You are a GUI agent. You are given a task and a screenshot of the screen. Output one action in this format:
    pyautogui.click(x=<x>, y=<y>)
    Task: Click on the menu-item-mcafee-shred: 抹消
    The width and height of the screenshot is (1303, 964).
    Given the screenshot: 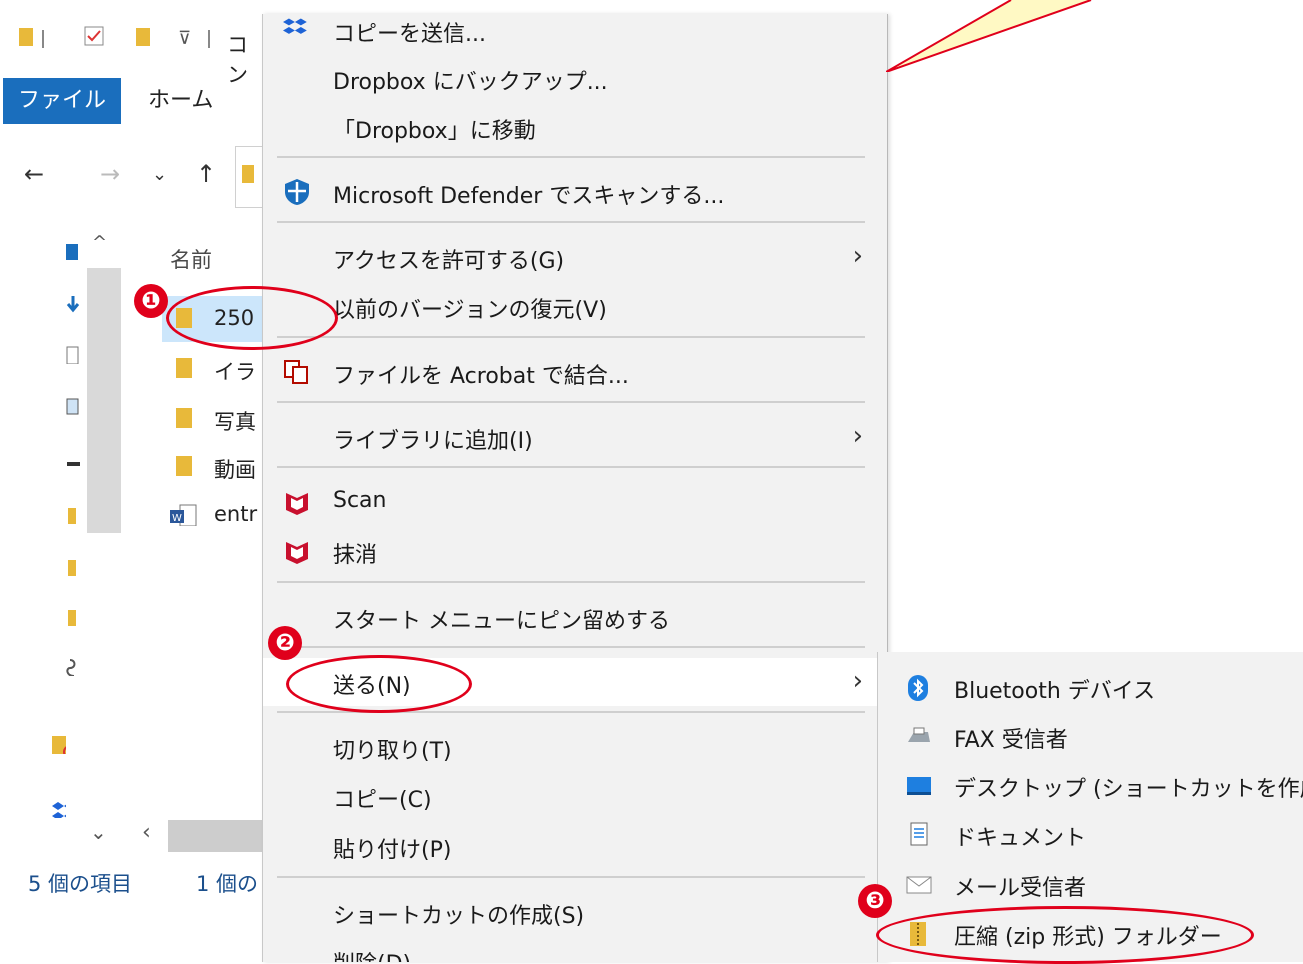 What is the action you would take?
    pyautogui.click(x=575, y=551)
    